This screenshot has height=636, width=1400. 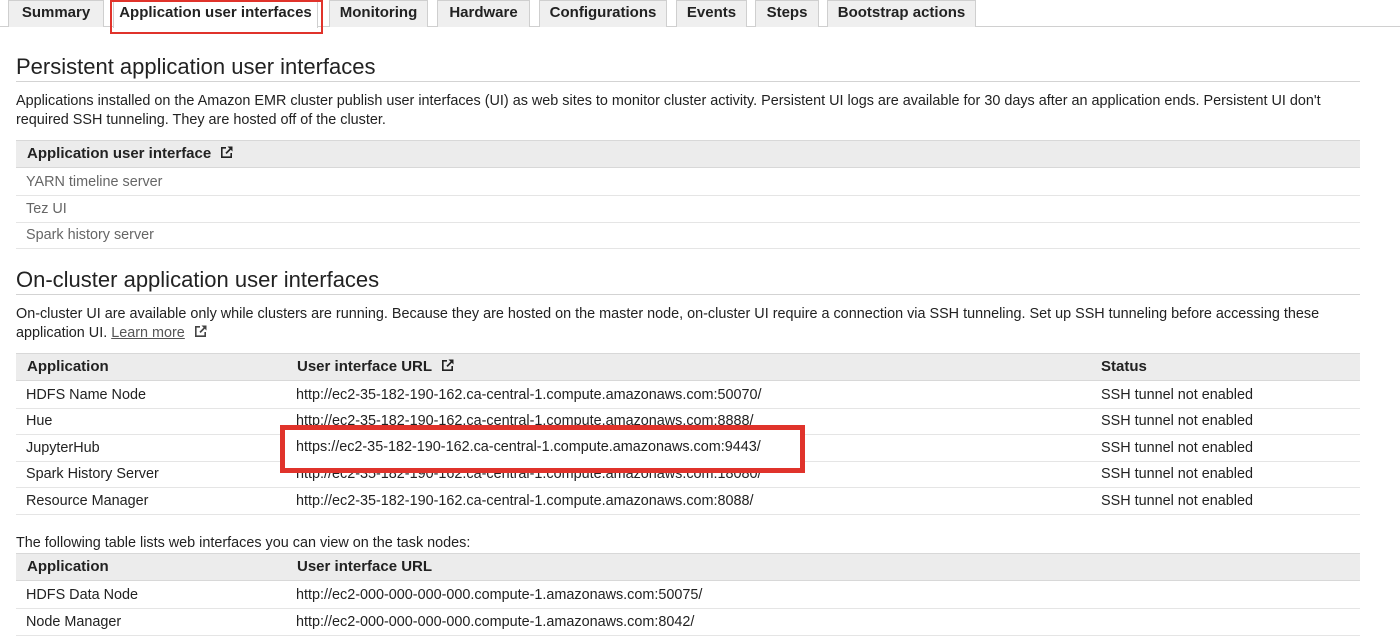 What do you see at coordinates (74, 622) in the screenshot?
I see `application-name: Node Manager` at bounding box center [74, 622].